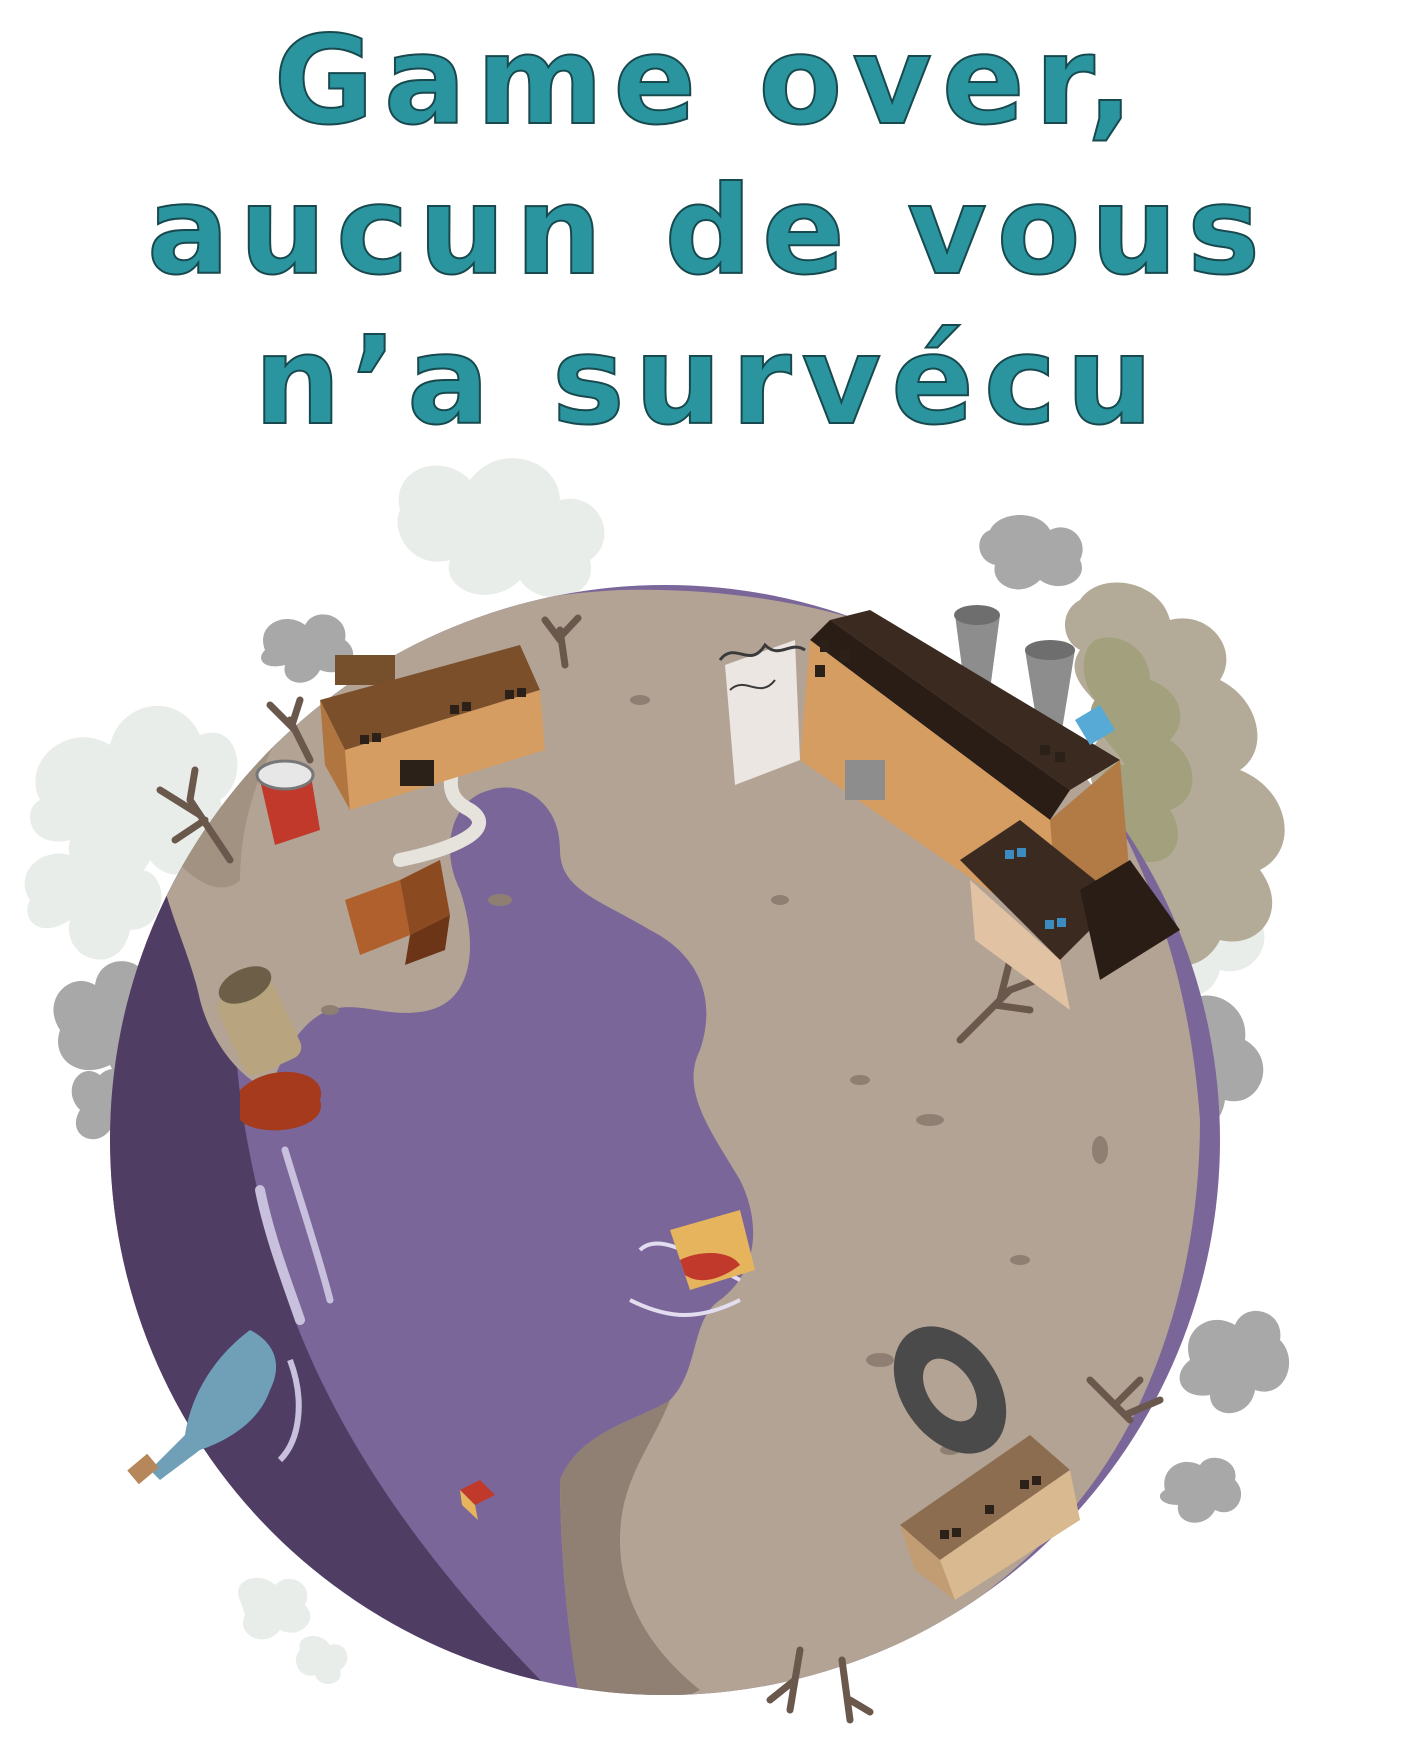  Describe the element at coordinates (708, 381) in the screenshot. I see `title-line-3: n’a survécu` at that location.